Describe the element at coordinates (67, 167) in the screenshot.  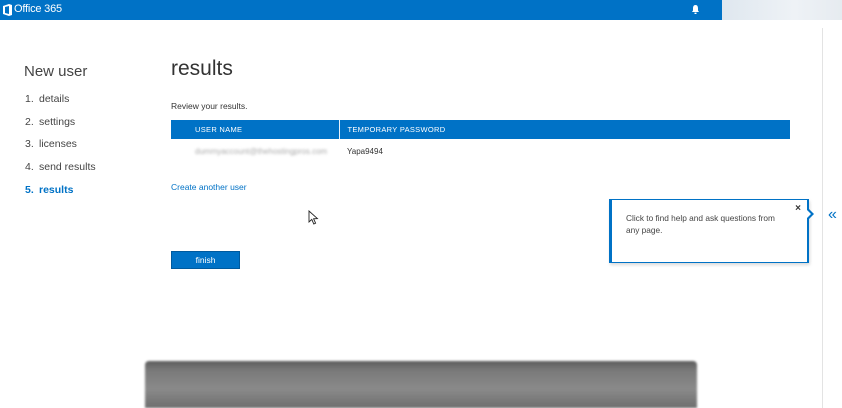
I see `wizard-step-label: send results` at that location.